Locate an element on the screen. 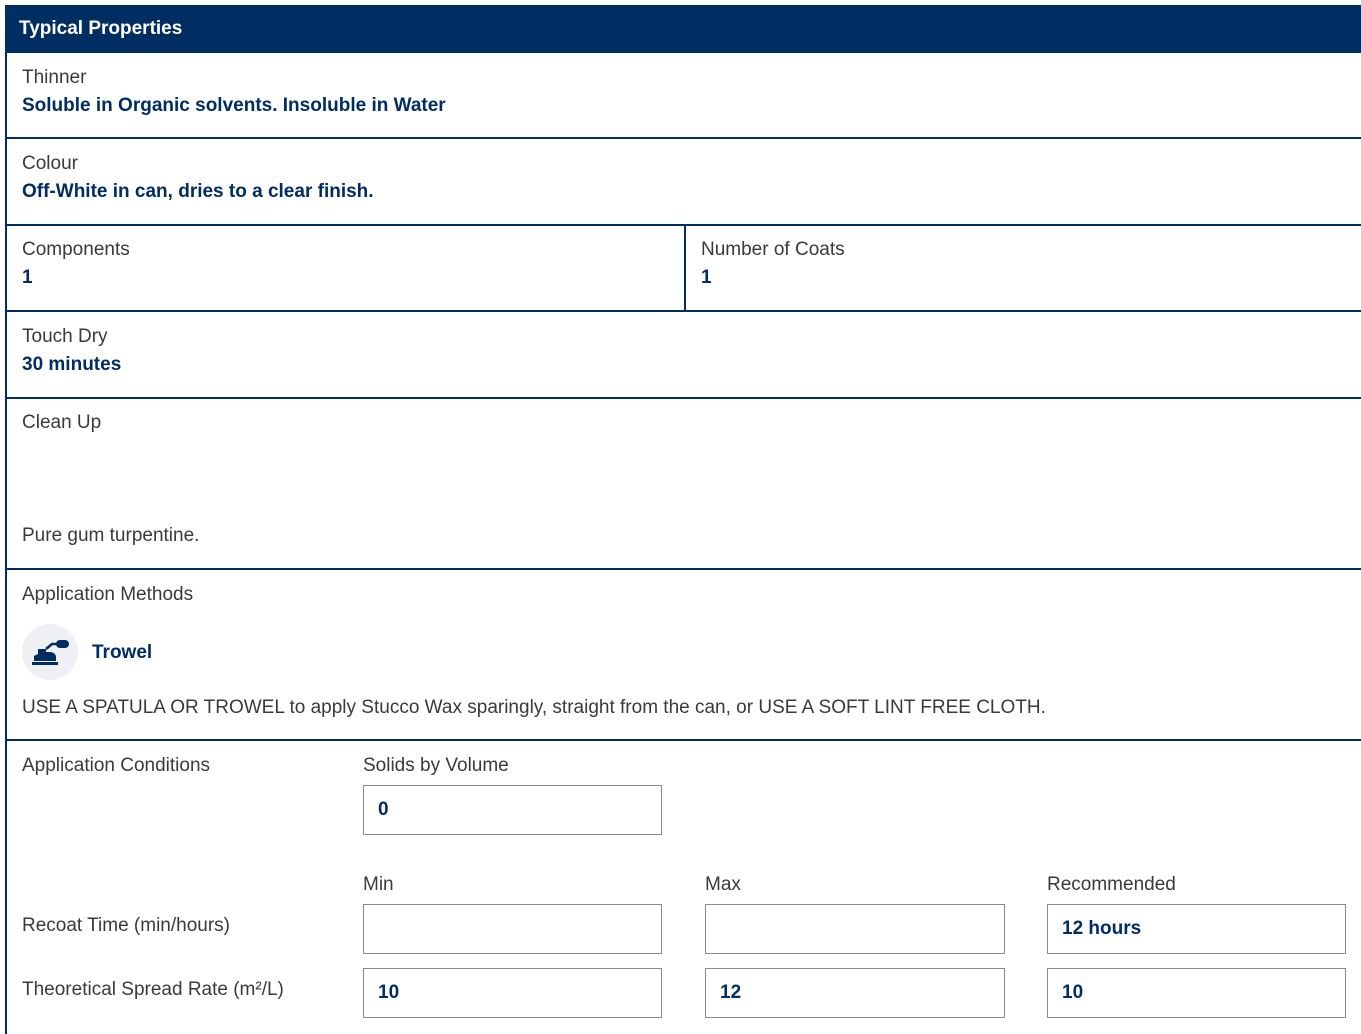 The height and width of the screenshot is (1034, 1361). spread-rate-max-field is located at coordinates (855, 993).